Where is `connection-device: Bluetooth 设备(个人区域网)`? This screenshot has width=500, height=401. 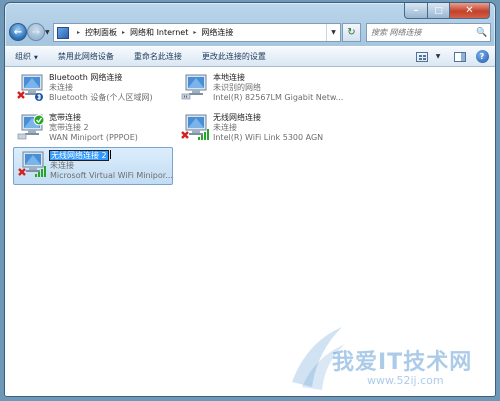
connection-device: Bluetooth 设备(个人区域网) is located at coordinates (101, 97).